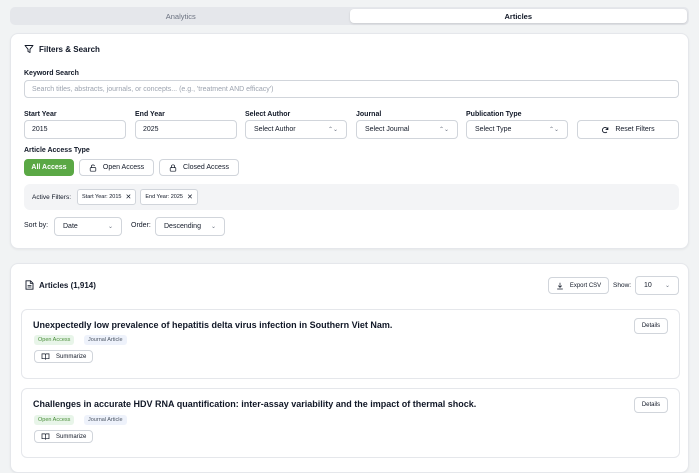  What do you see at coordinates (75, 129) in the screenshot?
I see `start-year-input: 2015` at bounding box center [75, 129].